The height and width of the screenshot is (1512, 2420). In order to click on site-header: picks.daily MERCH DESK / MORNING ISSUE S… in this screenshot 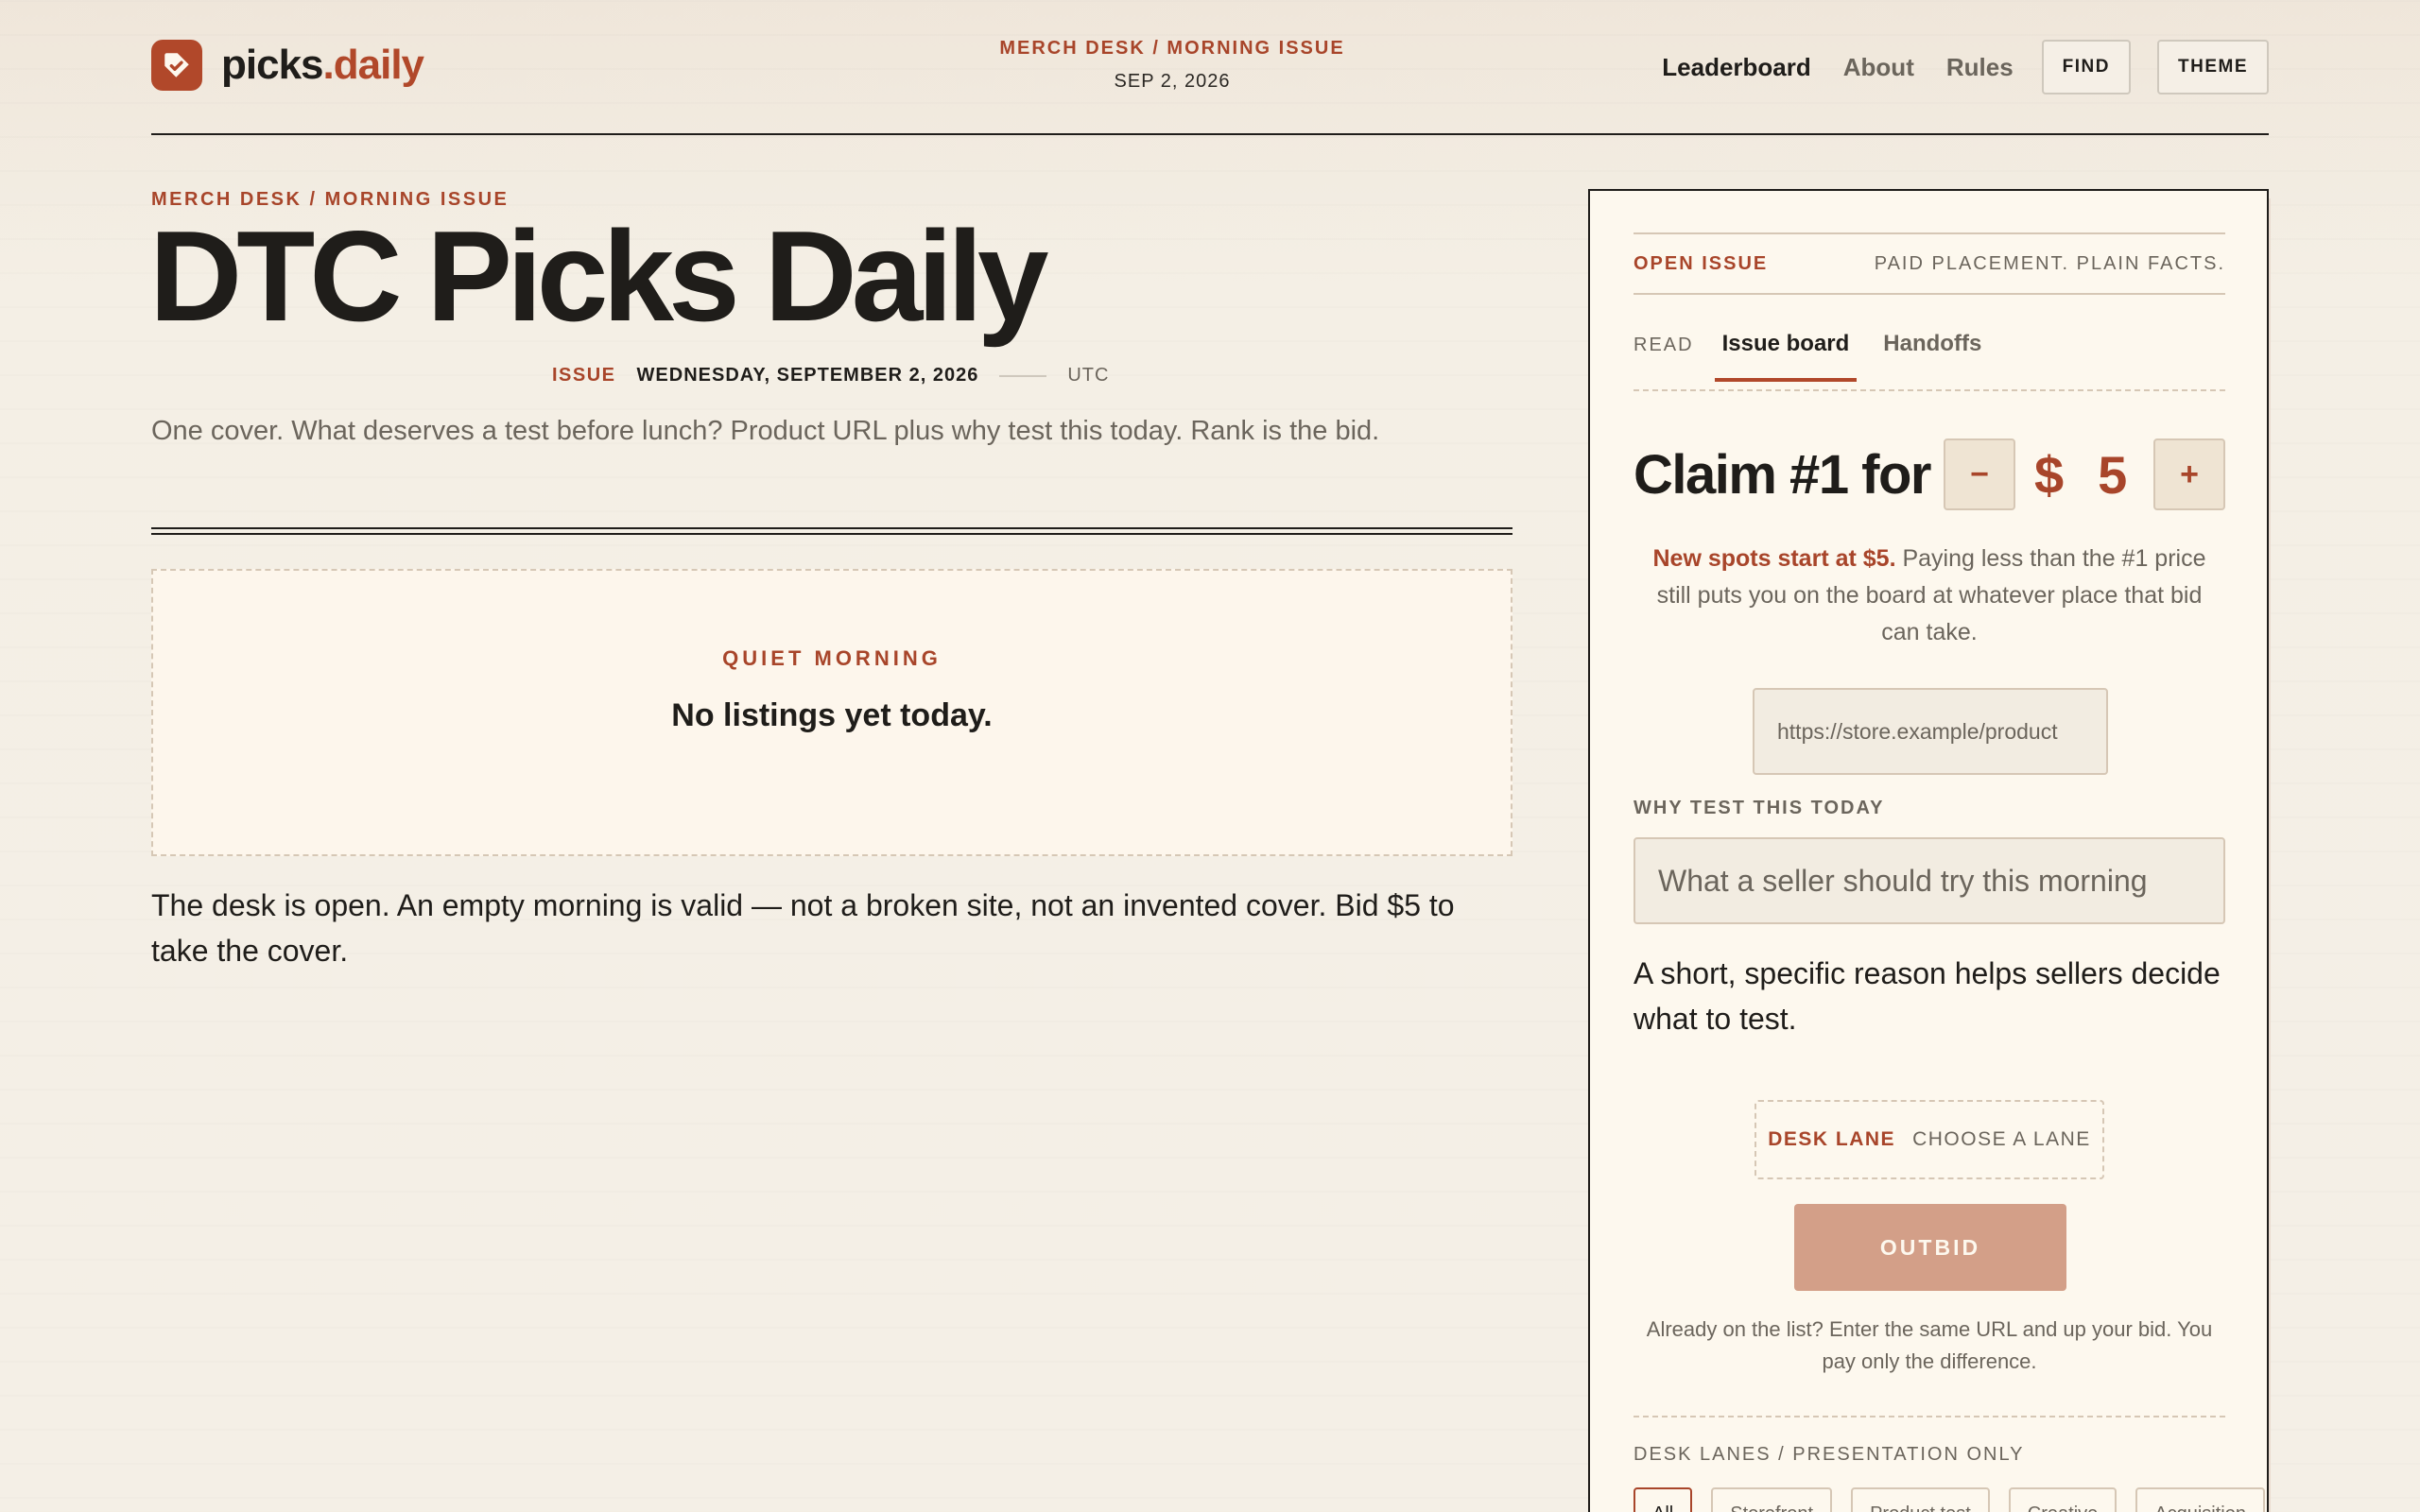, I will do `click(1210, 67)`.